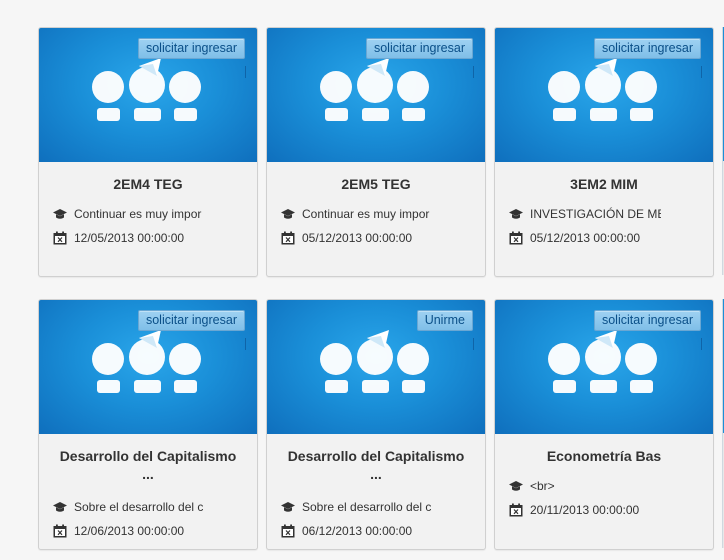 This screenshot has width=724, height=560. I want to click on group-date: 12/06/2013 00:00:00, so click(133, 531).